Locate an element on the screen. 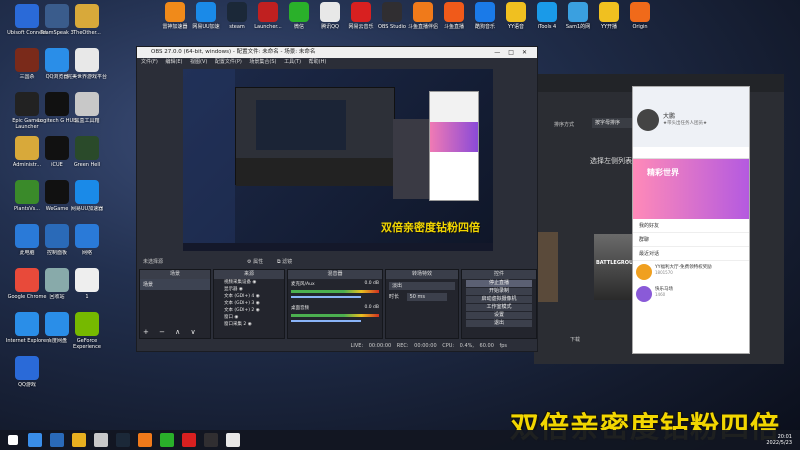  close-icon: ✕ is located at coordinates (528, 52).